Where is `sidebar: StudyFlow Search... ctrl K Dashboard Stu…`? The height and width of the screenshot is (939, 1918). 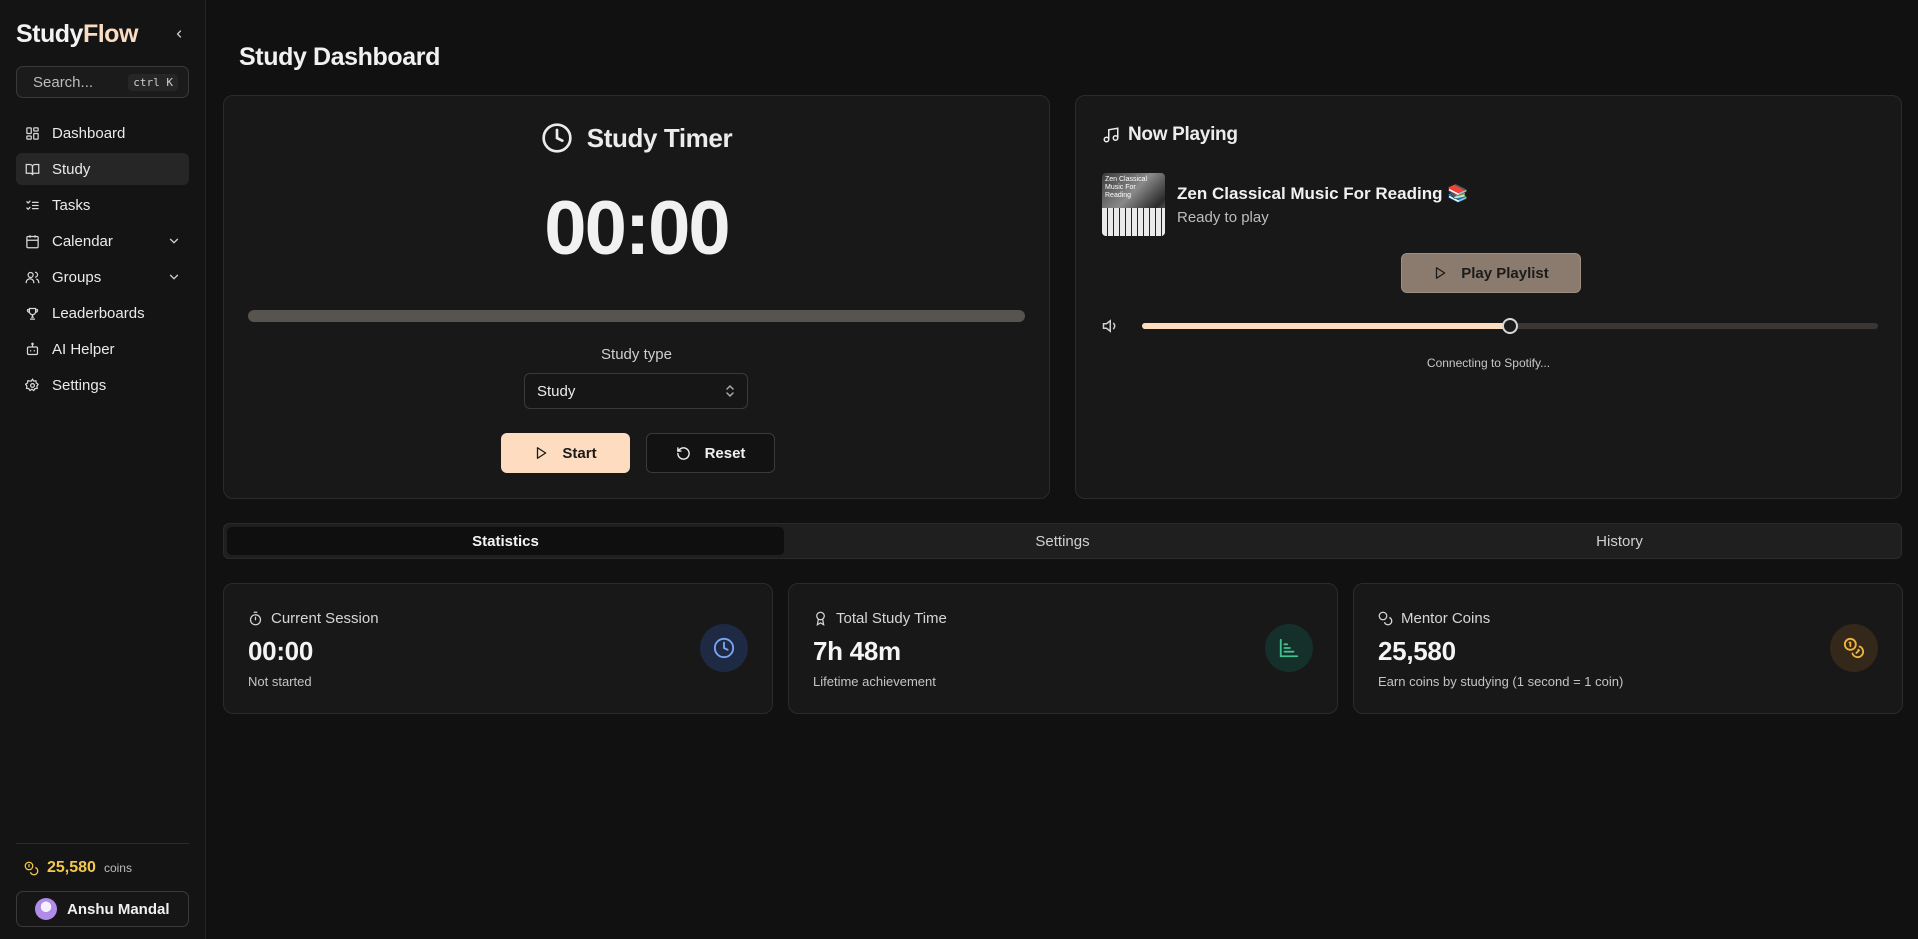 sidebar: StudyFlow Search... ctrl K Dashboard Stu… is located at coordinates (103, 469).